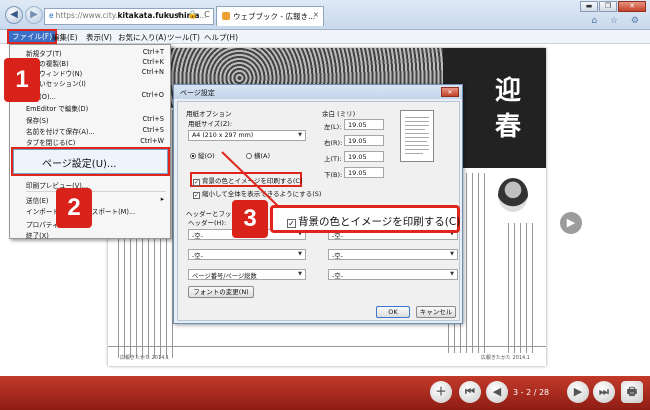  Describe the element at coordinates (393, 312) in the screenshot. I see `ok-button: OK` at that location.